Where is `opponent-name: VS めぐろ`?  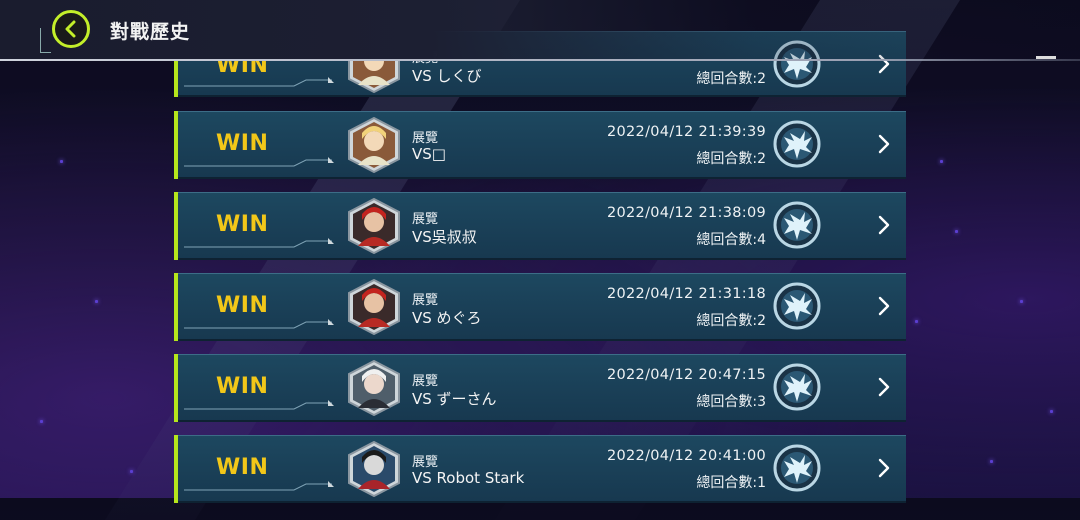
opponent-name: VS めぐろ is located at coordinates (447, 318).